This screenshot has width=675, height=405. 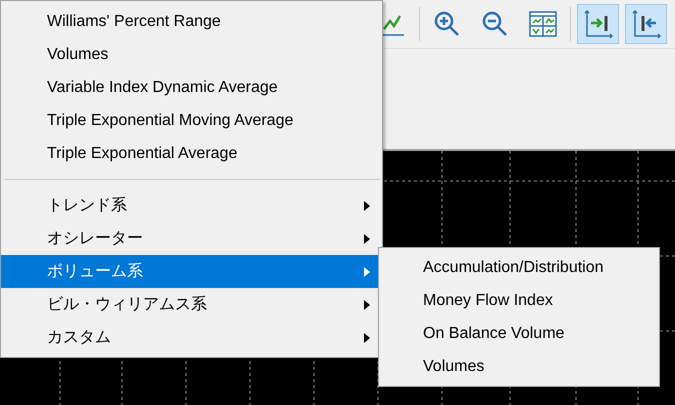 I want to click on shift-right-icon, so click(x=598, y=24).